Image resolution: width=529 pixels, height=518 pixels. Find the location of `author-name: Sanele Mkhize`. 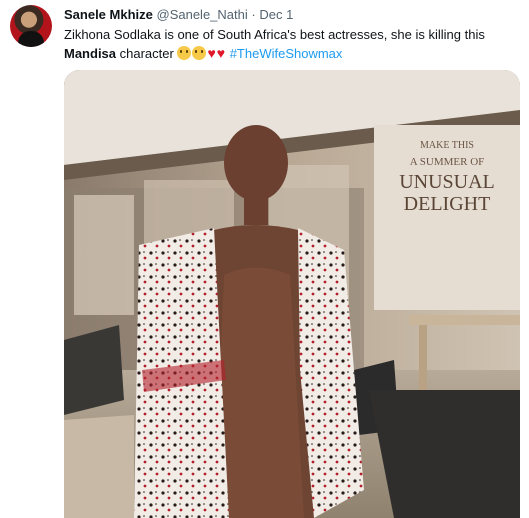

author-name: Sanele Mkhize is located at coordinates (108, 14).